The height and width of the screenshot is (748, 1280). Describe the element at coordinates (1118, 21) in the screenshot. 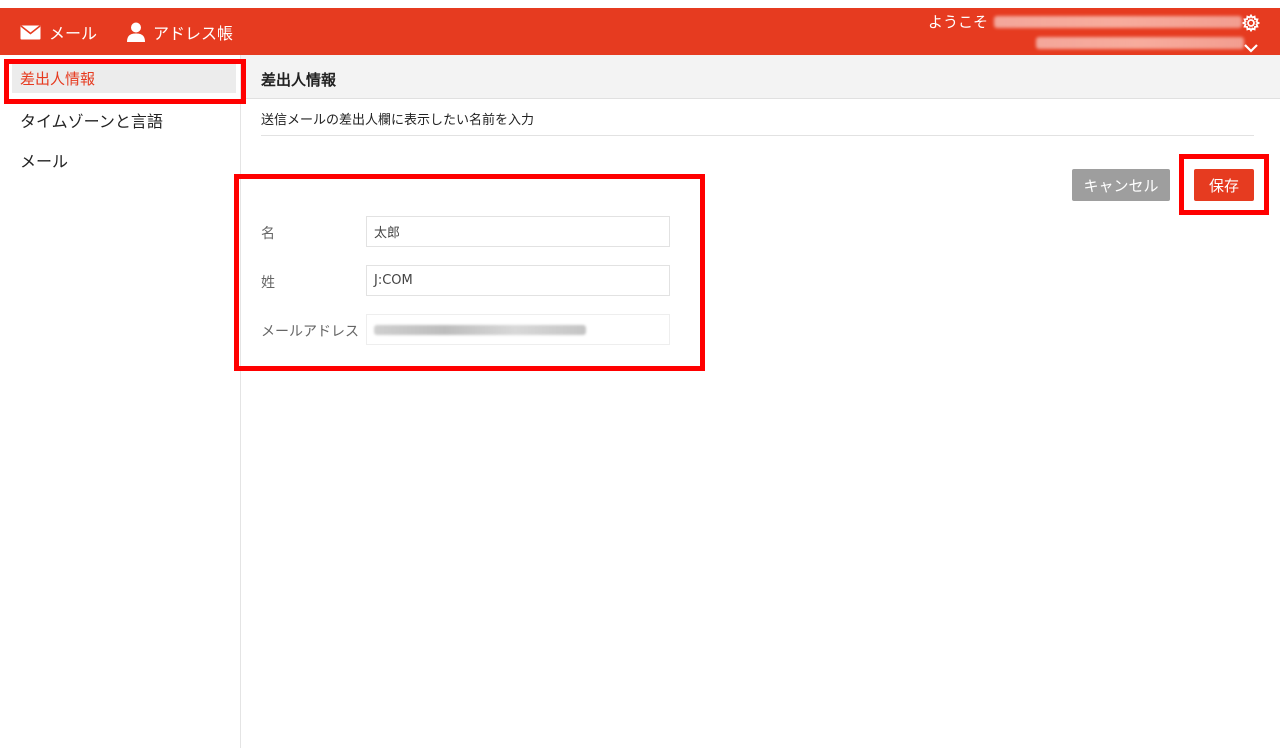

I see `account-email-redacted` at that location.